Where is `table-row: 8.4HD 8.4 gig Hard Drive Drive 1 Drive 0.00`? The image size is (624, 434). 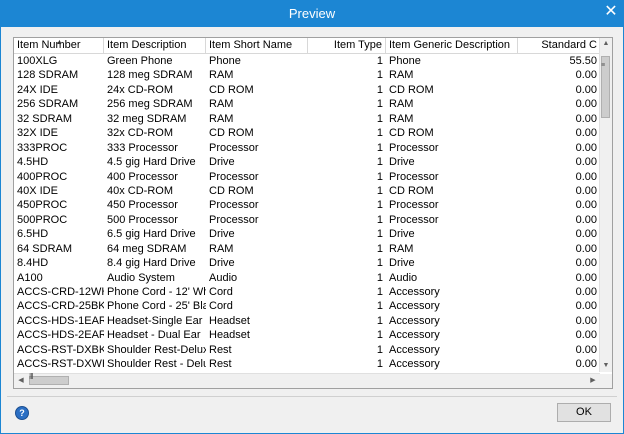
table-row: 8.4HD 8.4 gig Hard Drive Drive 1 Drive 0.00 is located at coordinates (307, 263).